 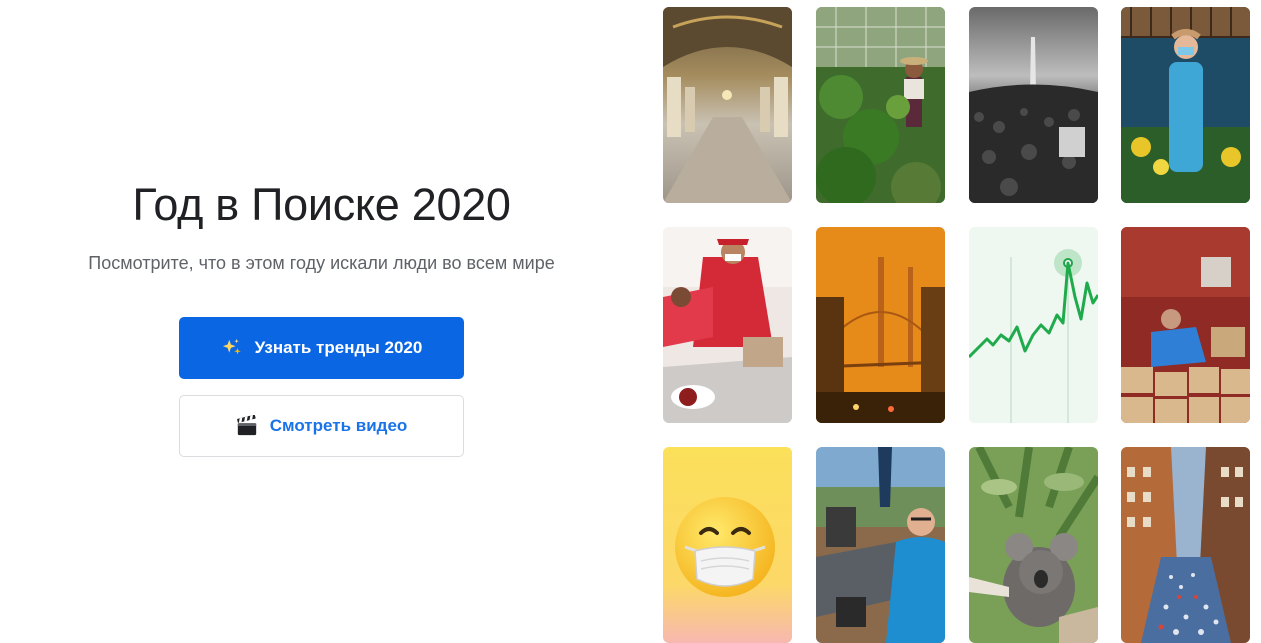 I want to click on hall-of-mirrors-photo, so click(x=727, y=105).